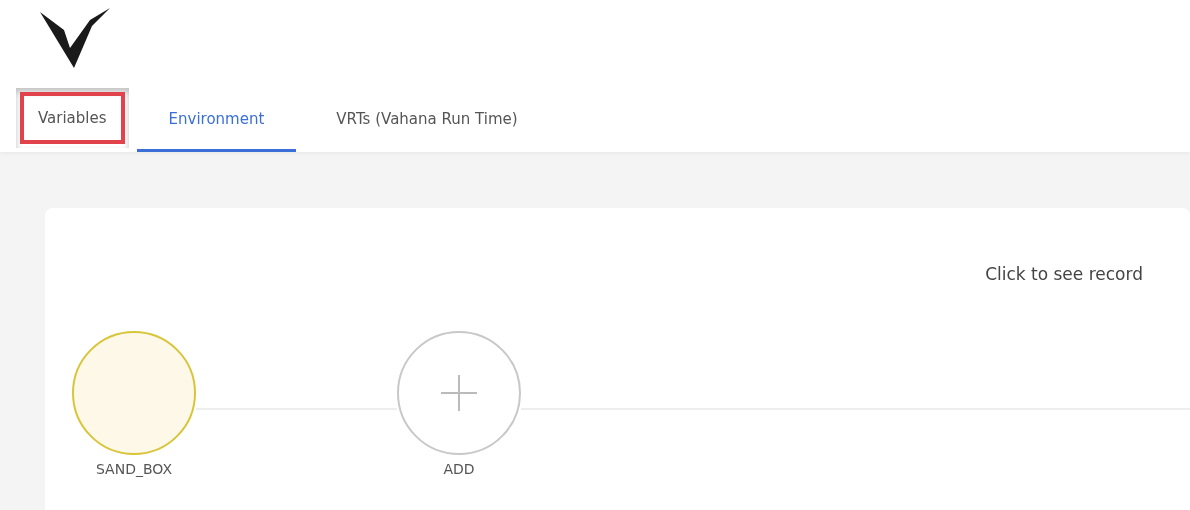 Image resolution: width=1190 pixels, height=510 pixels. What do you see at coordinates (459, 393) in the screenshot?
I see `plus-icon` at bounding box center [459, 393].